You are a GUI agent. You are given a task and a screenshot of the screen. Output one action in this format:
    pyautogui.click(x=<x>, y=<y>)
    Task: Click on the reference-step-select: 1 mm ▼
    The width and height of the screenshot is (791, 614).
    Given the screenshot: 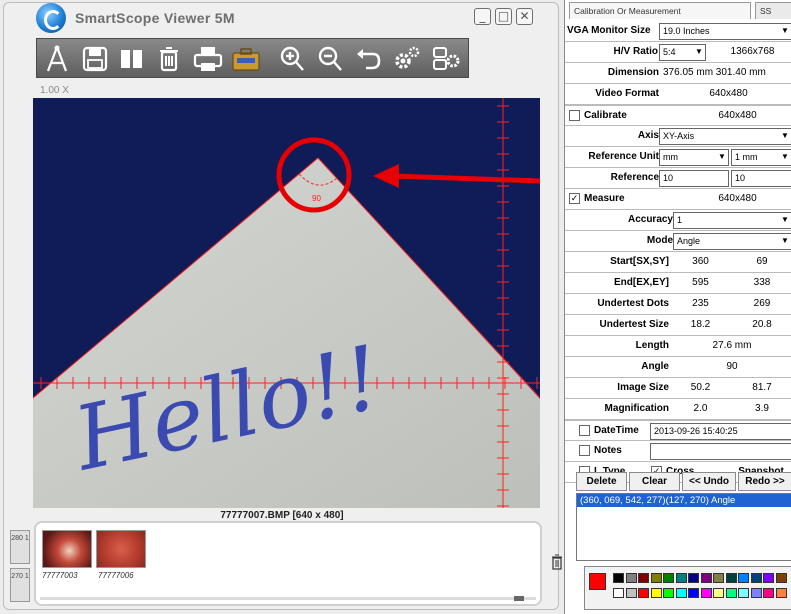 What is the action you would take?
    pyautogui.click(x=761, y=157)
    